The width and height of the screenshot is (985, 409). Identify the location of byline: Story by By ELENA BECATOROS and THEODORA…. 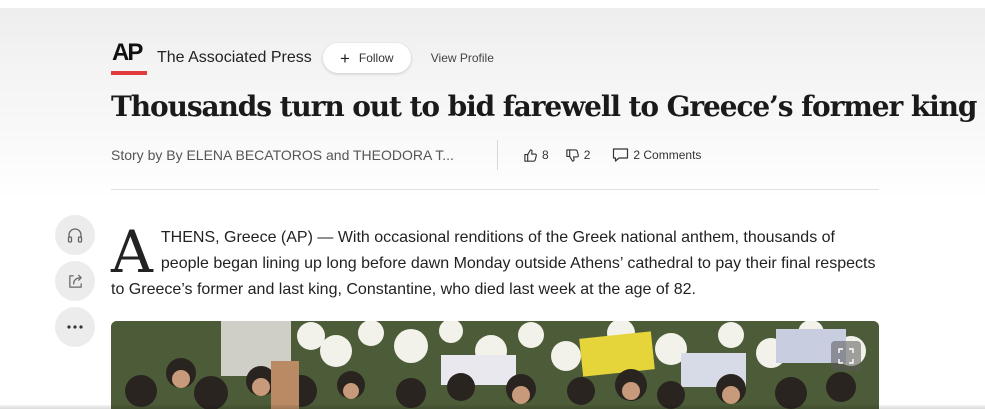
(297, 155).